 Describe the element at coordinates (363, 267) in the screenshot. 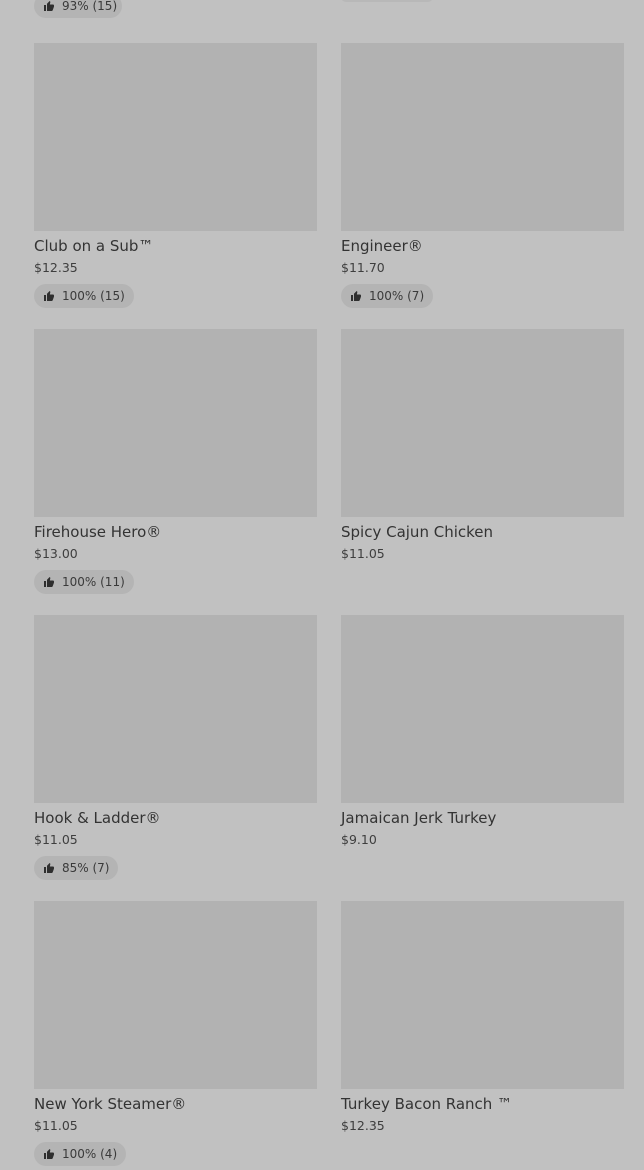

I see `menu-item-price: $11.70` at that location.